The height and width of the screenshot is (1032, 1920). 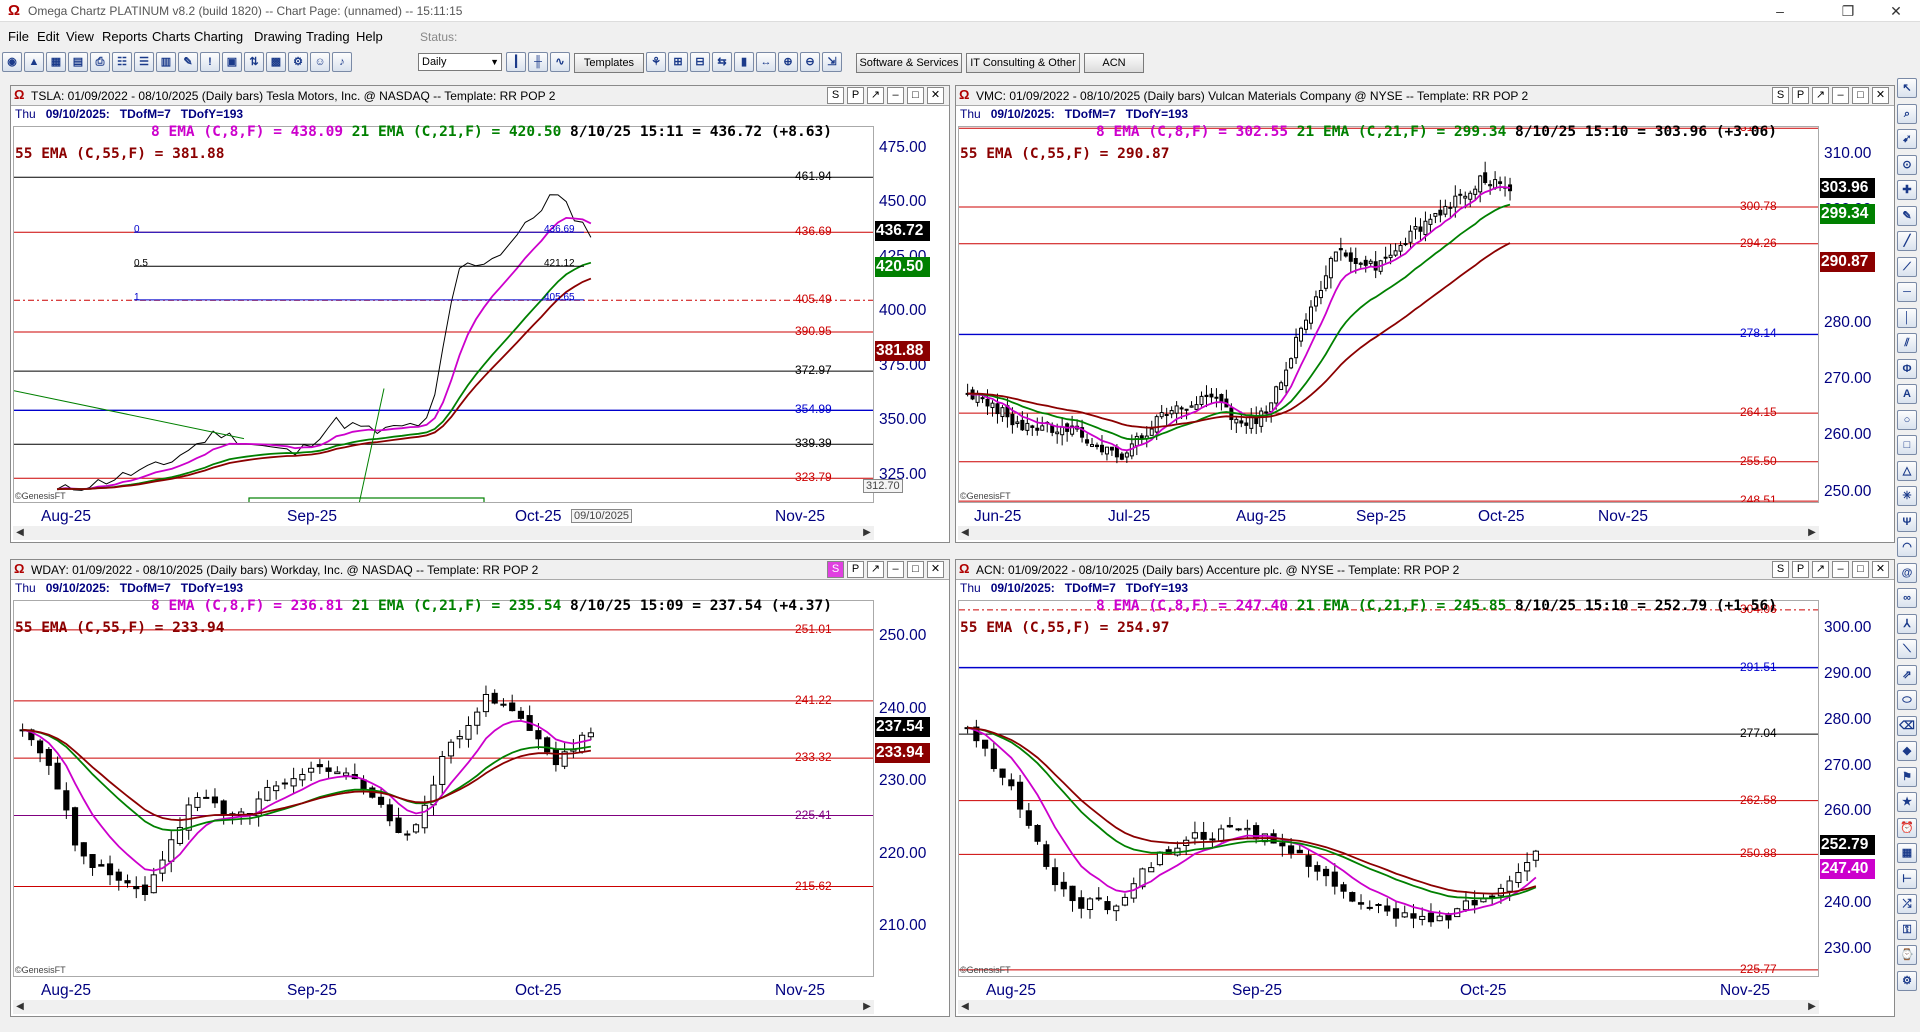 I want to click on templates-button: Templates, so click(x=609, y=63).